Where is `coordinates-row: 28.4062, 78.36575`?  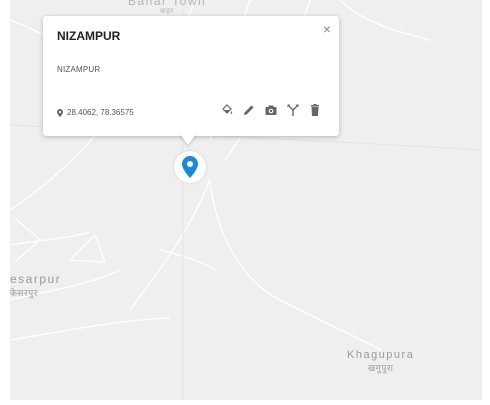 coordinates-row: 28.4062, 78.36575 is located at coordinates (95, 112).